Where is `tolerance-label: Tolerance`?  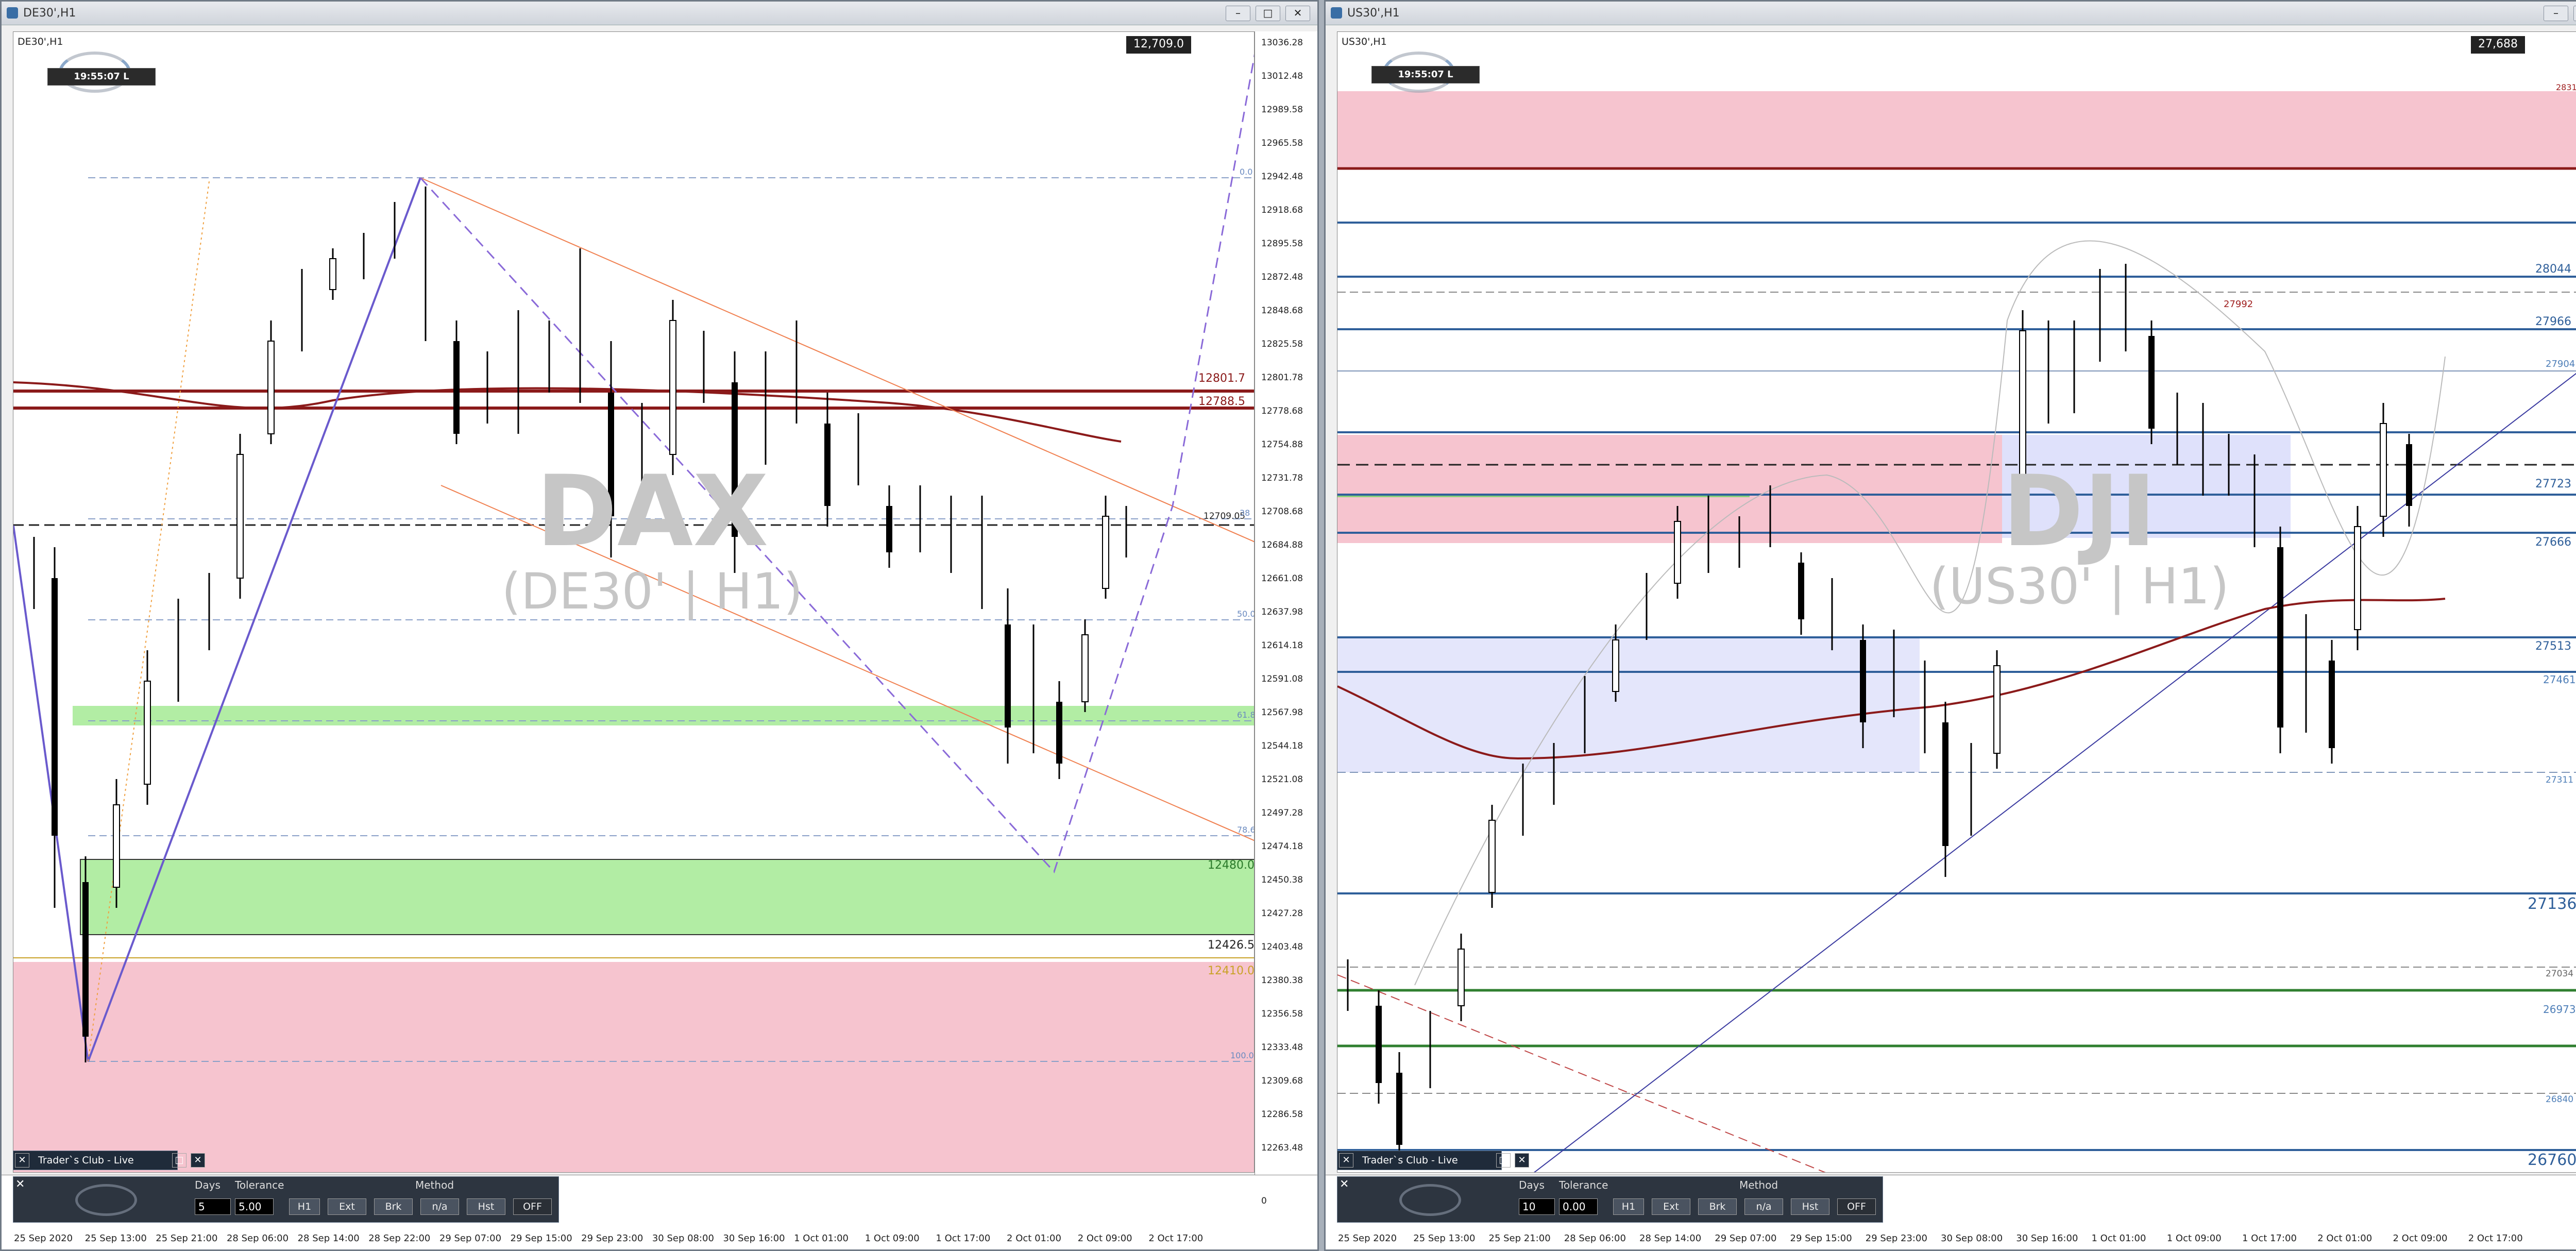
tolerance-label: Tolerance is located at coordinates (259, 1185).